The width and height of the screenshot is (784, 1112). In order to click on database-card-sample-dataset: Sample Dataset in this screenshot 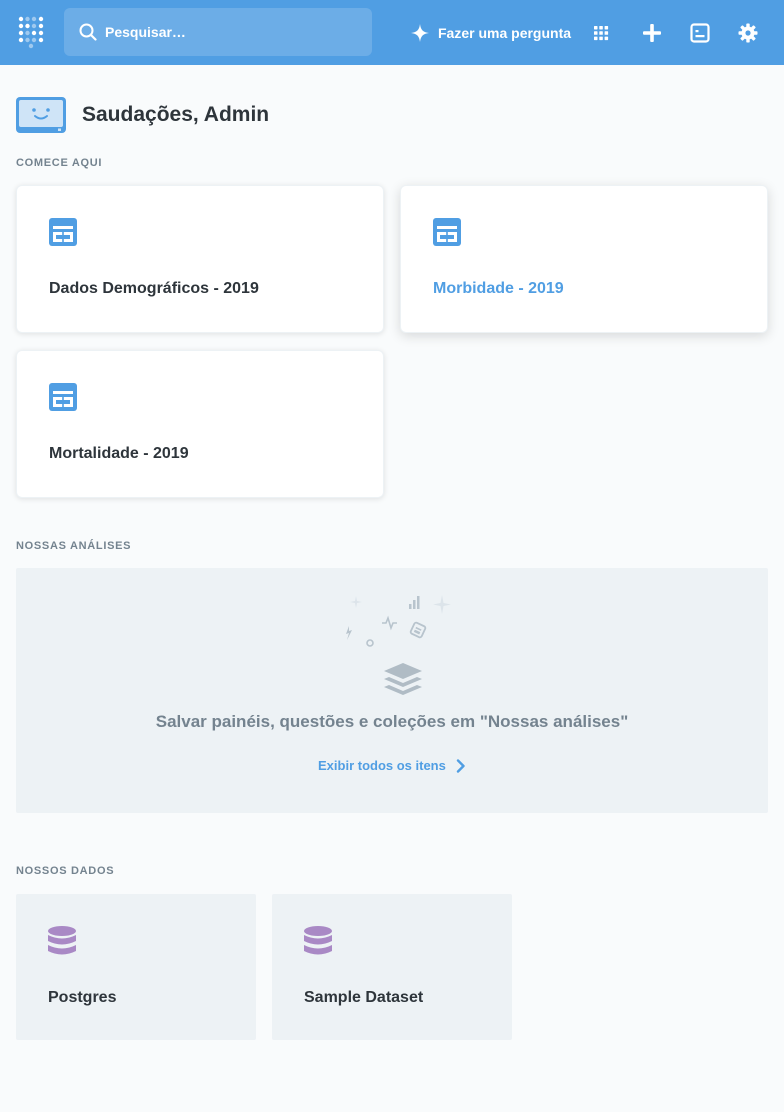, I will do `click(392, 967)`.